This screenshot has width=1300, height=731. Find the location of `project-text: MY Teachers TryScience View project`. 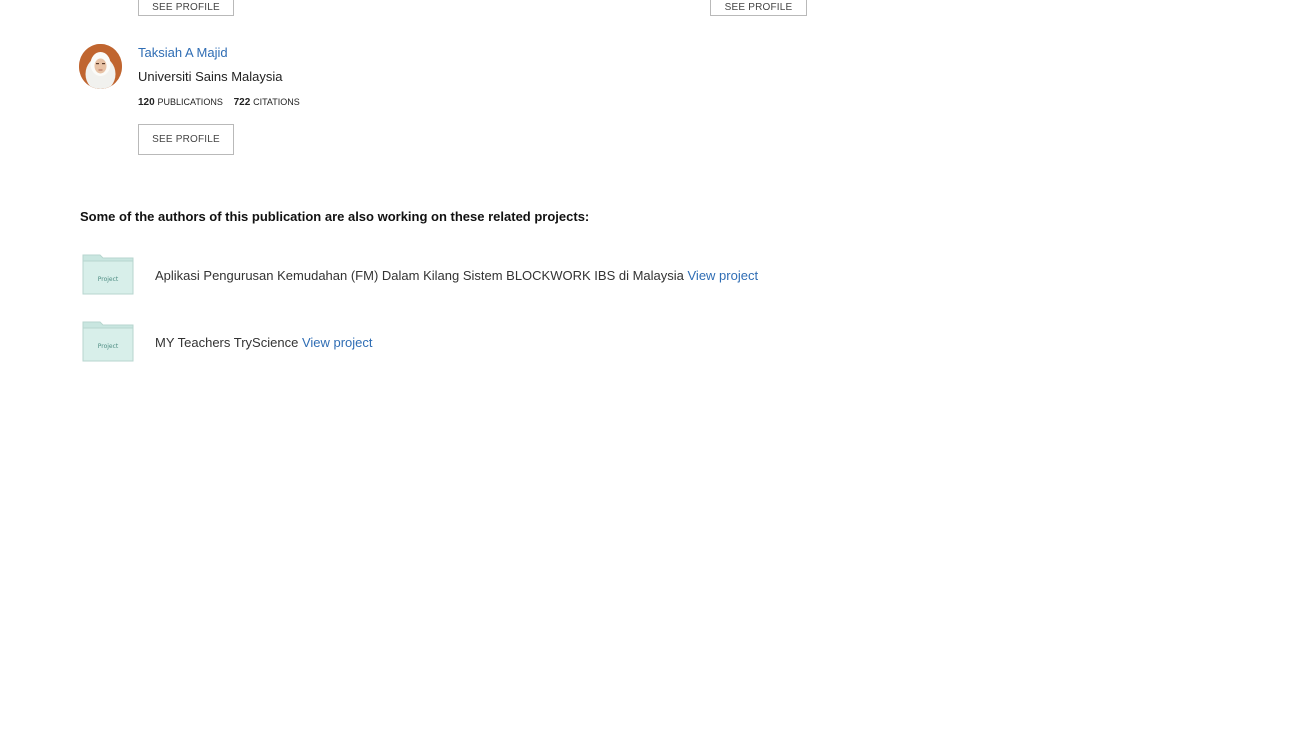

project-text: MY Teachers TryScience View project is located at coordinates (264, 342).